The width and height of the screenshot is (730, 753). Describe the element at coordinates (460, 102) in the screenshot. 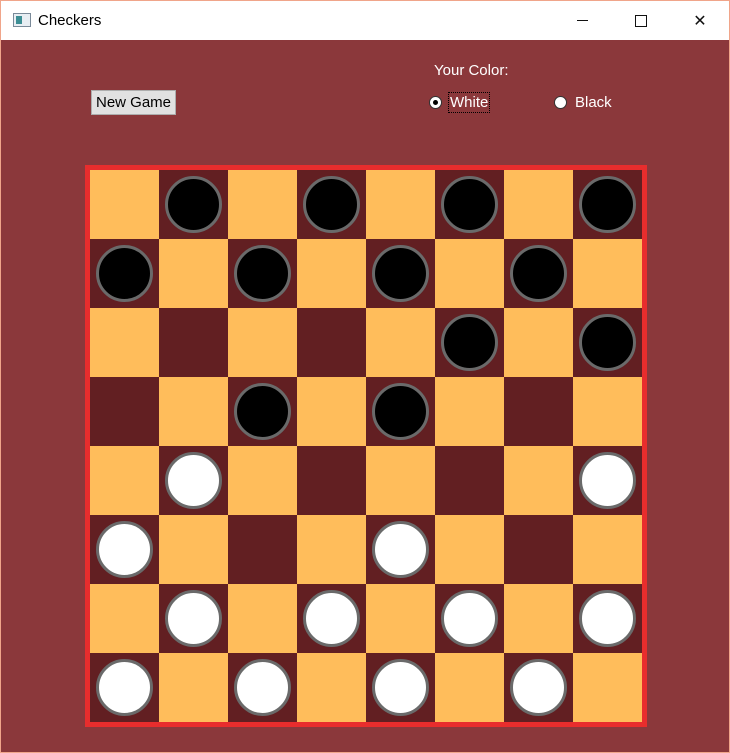

I see `color-option-white: White` at that location.